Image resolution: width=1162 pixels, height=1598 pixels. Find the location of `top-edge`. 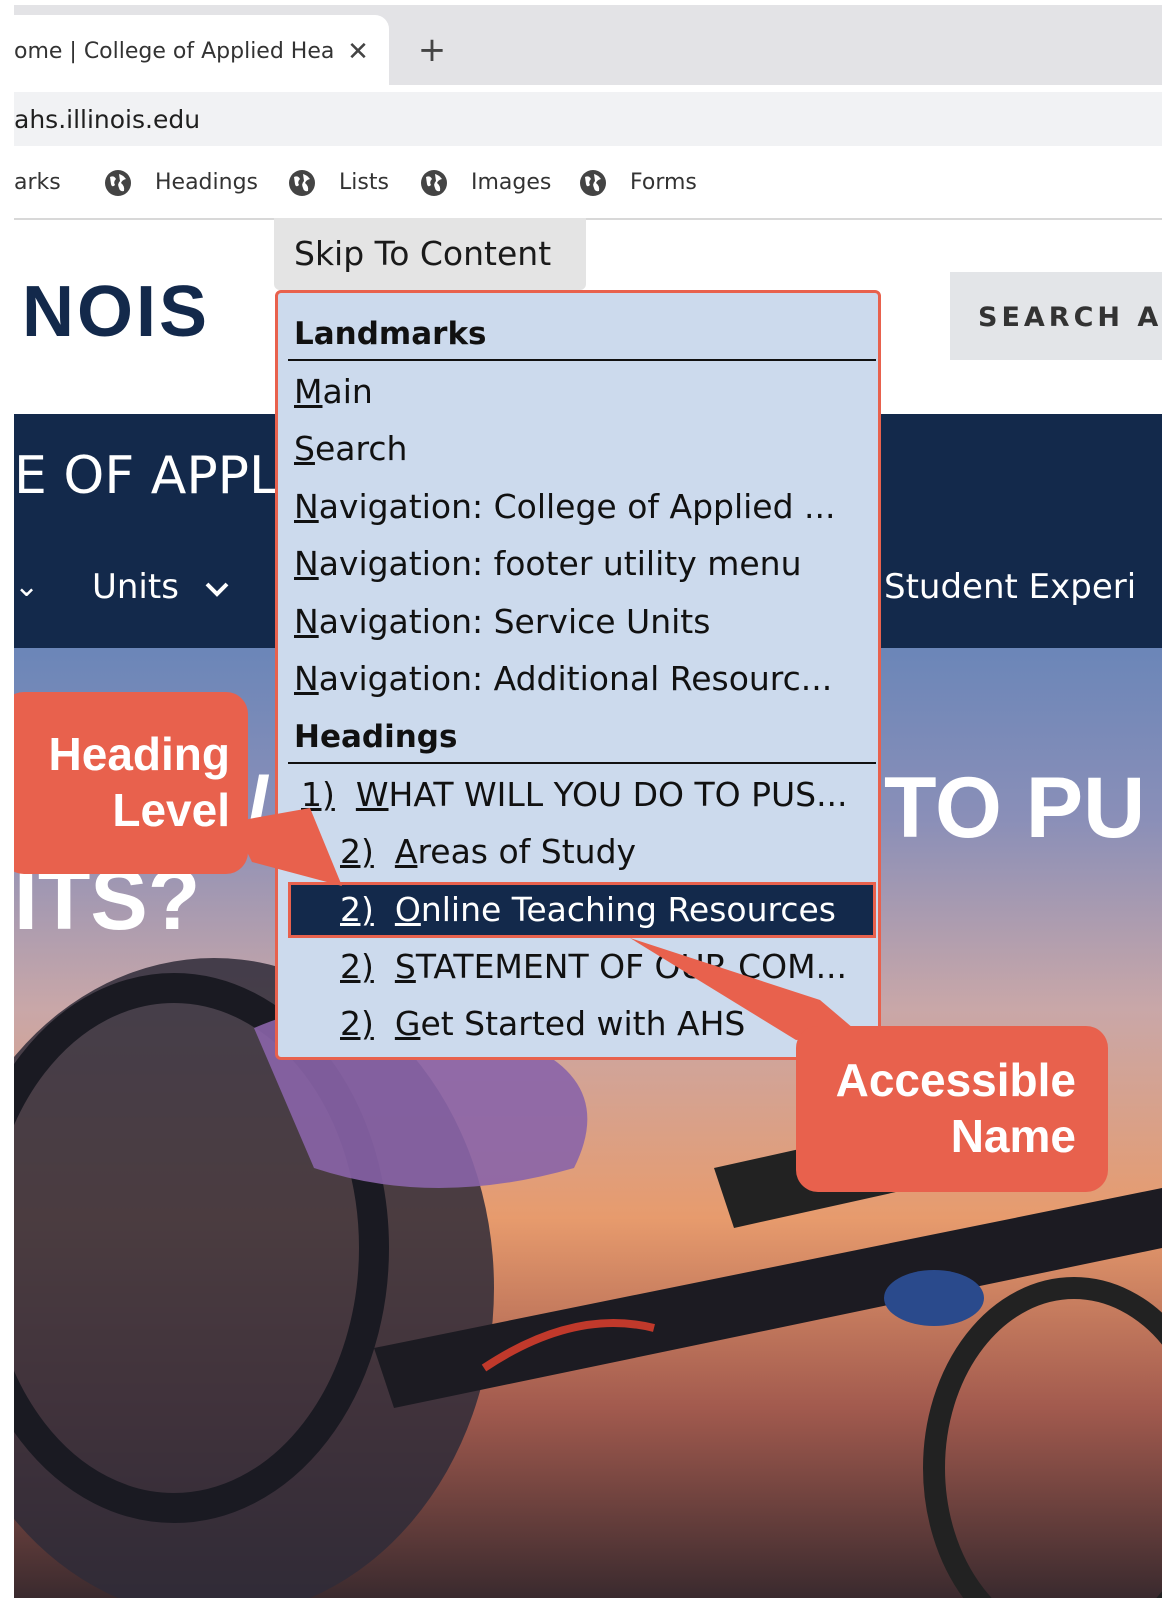

top-edge is located at coordinates (581, 2).